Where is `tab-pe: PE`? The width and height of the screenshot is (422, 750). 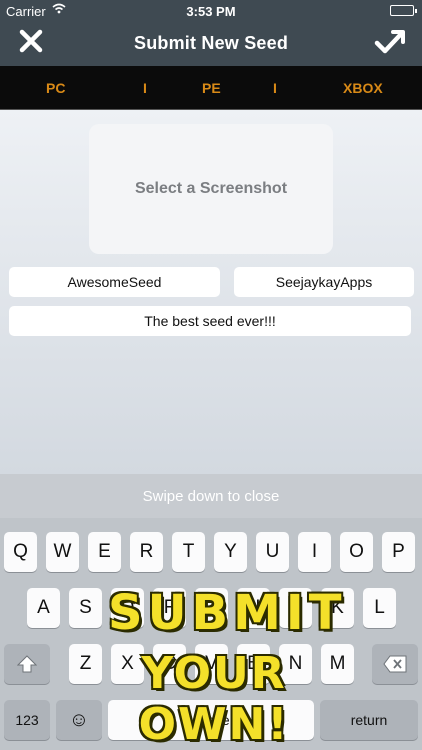 tab-pe: PE is located at coordinates (211, 88).